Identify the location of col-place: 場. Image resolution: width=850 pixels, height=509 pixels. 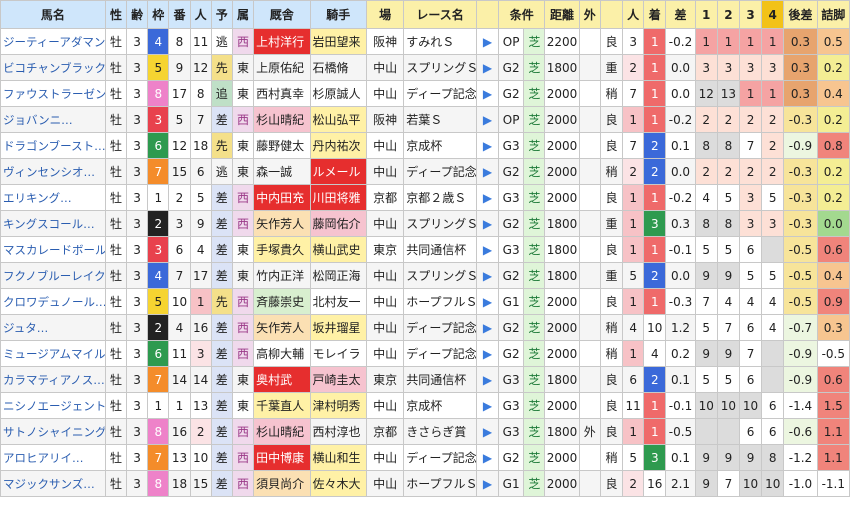
(385, 14).